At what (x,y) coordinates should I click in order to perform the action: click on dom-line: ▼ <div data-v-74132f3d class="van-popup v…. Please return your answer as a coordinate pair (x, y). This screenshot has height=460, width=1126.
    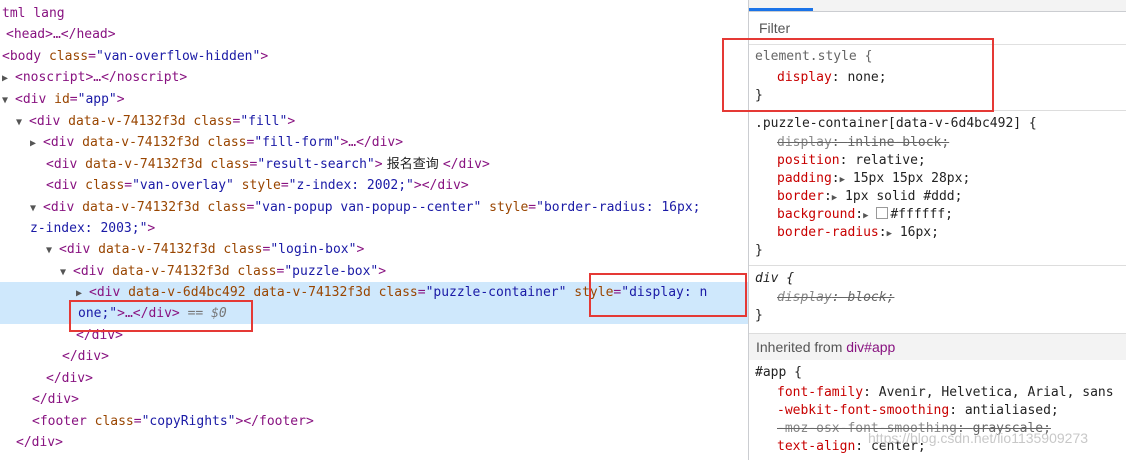
    Looking at the image, I should click on (365, 207).